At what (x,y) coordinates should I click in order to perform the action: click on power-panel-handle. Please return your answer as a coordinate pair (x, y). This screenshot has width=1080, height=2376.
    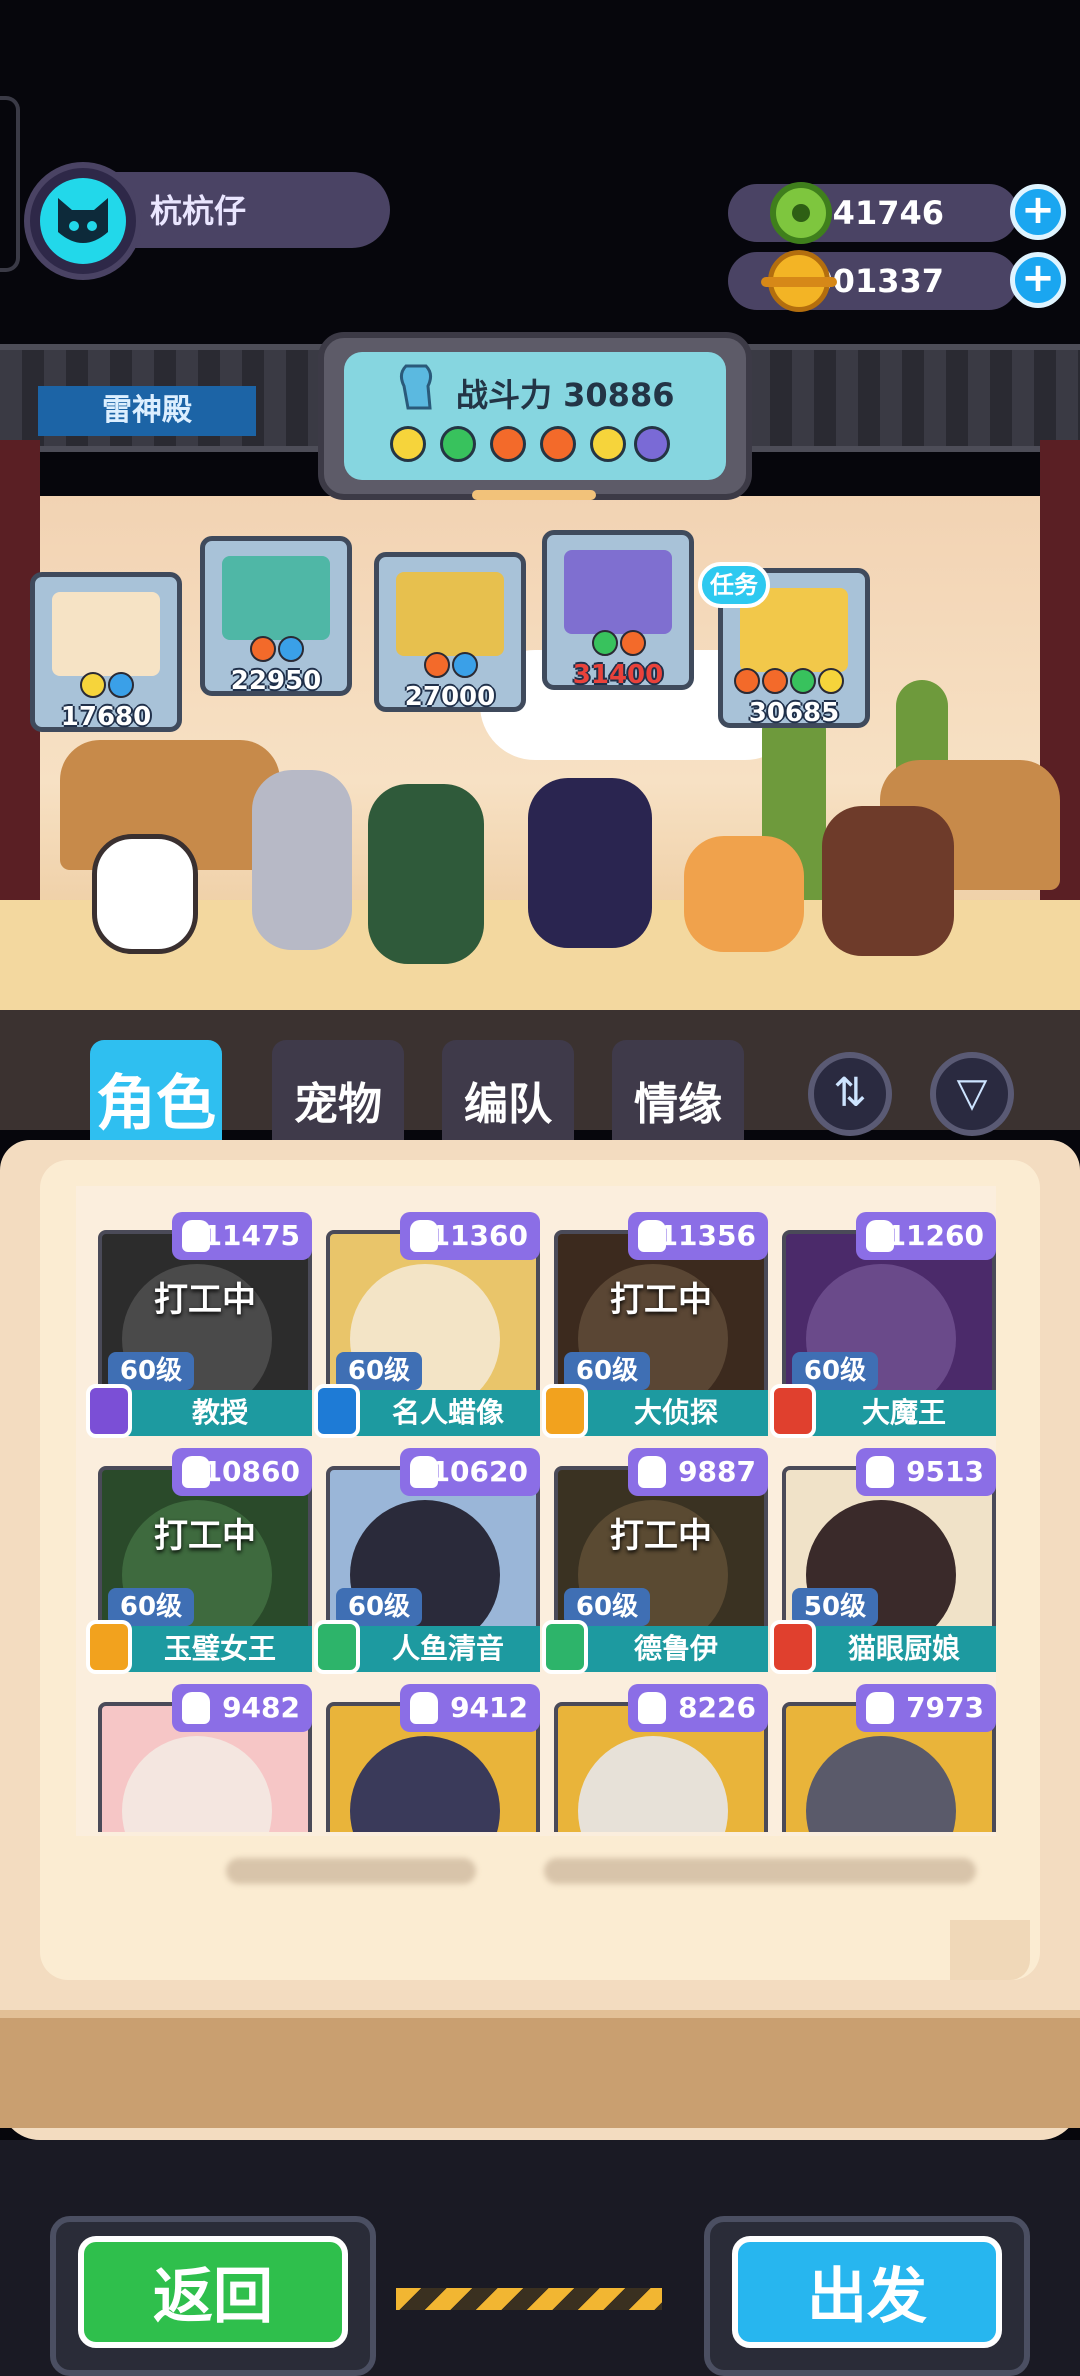
    Looking at the image, I should click on (534, 495).